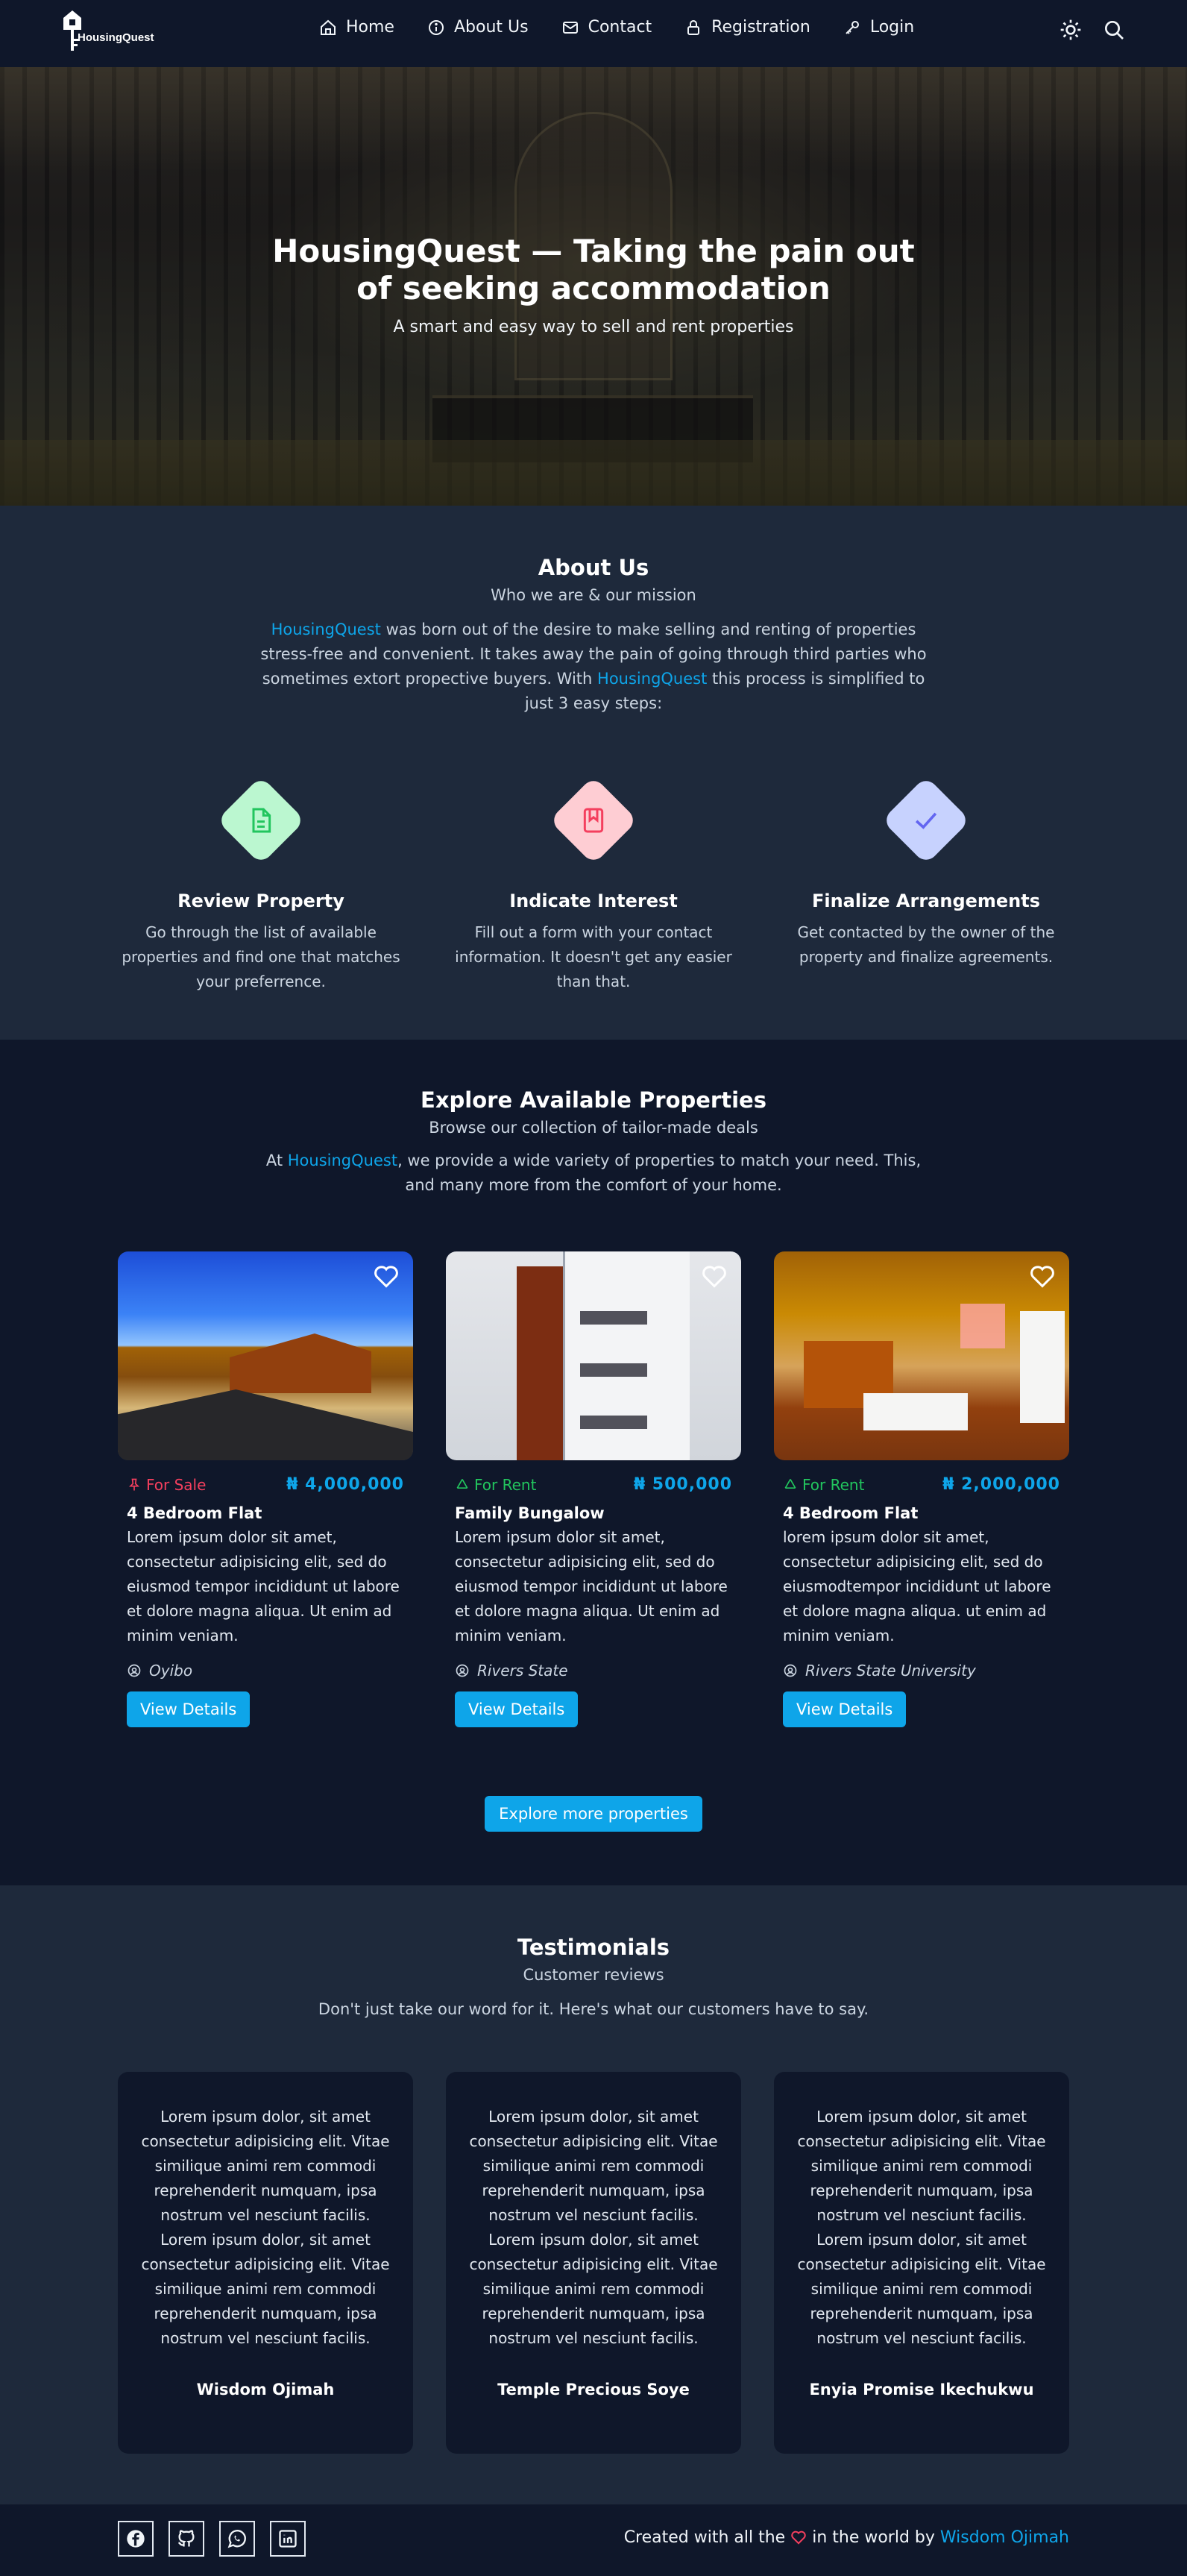  Describe the element at coordinates (194, 1513) in the screenshot. I see `property-title: 4 Bedroom Flat` at that location.